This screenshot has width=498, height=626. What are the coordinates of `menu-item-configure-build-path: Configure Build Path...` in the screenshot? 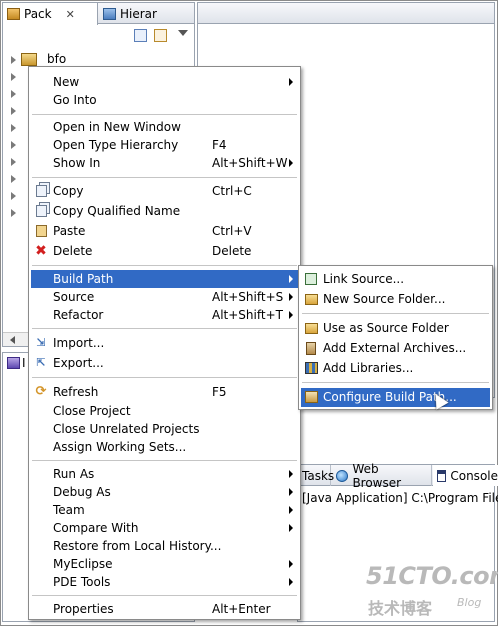 It's located at (395, 397).